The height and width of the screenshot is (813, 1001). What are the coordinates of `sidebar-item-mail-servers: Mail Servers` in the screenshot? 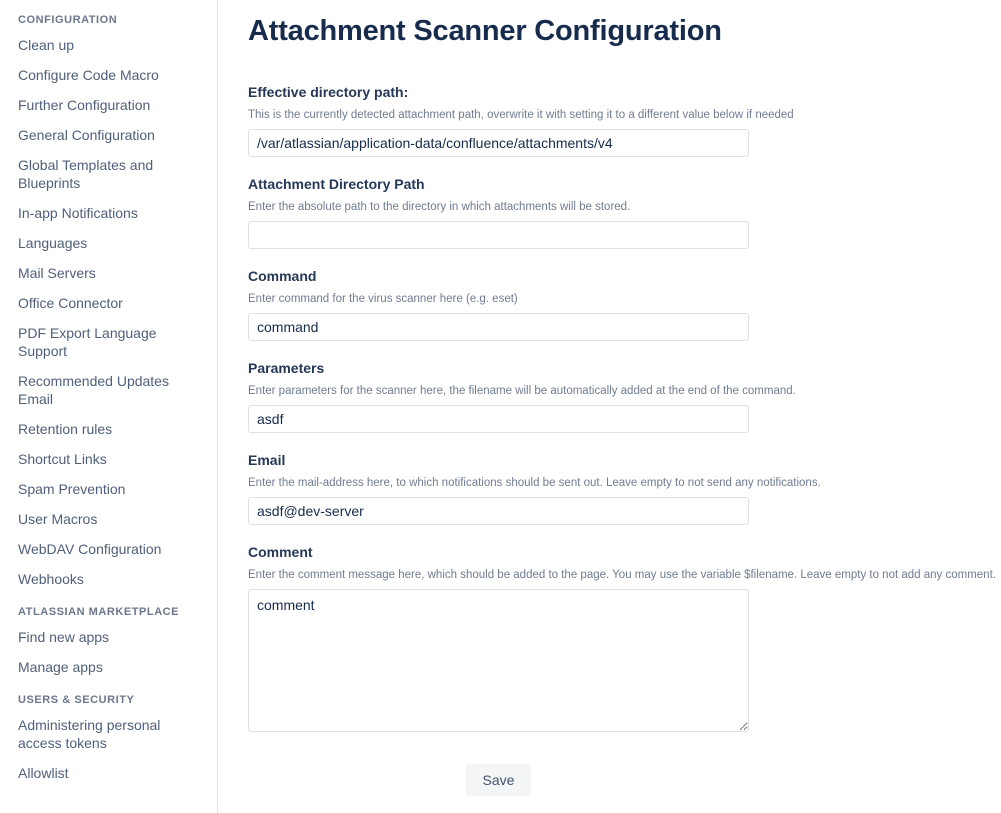 It's located at (97, 273).